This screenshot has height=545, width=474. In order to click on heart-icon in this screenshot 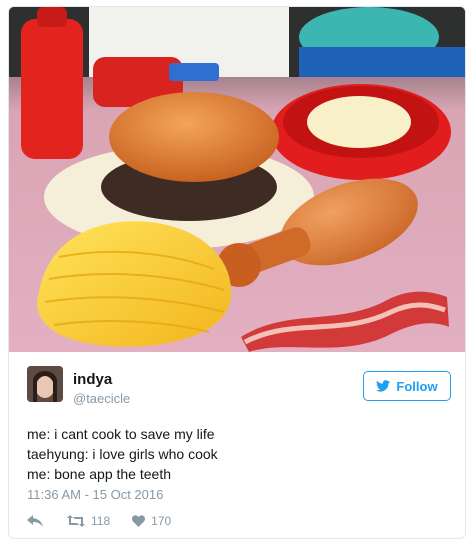, I will do `click(139, 521)`.